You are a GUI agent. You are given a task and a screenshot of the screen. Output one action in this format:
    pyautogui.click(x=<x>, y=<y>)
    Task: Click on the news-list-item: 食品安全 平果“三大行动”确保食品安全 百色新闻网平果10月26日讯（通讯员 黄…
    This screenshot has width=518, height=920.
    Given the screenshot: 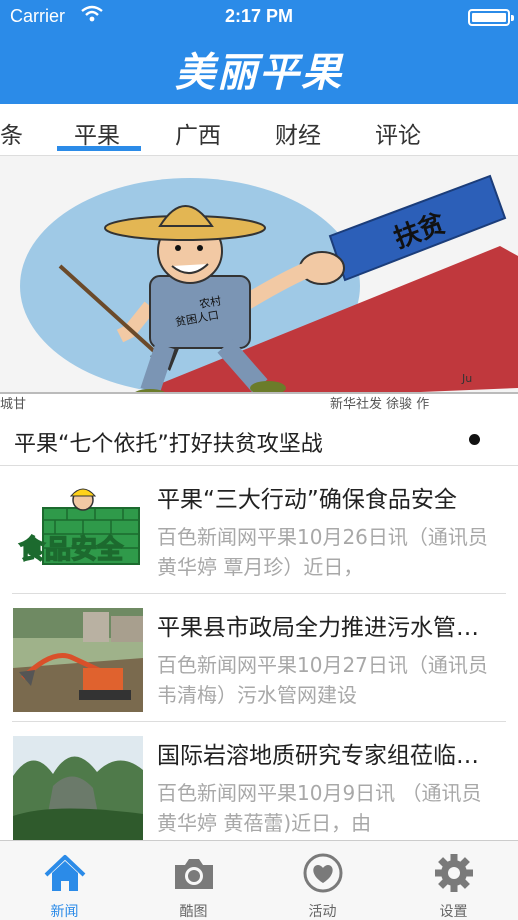 What is the action you would take?
    pyautogui.click(x=259, y=530)
    